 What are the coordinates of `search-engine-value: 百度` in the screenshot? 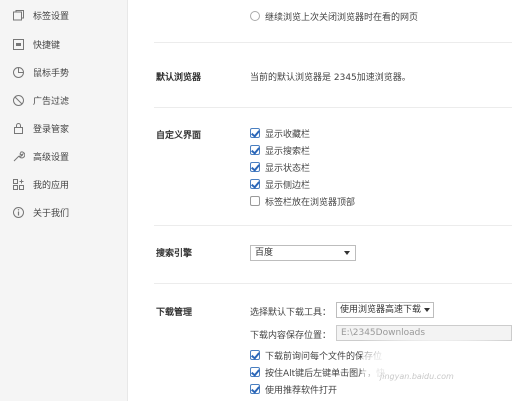 It's located at (264, 253).